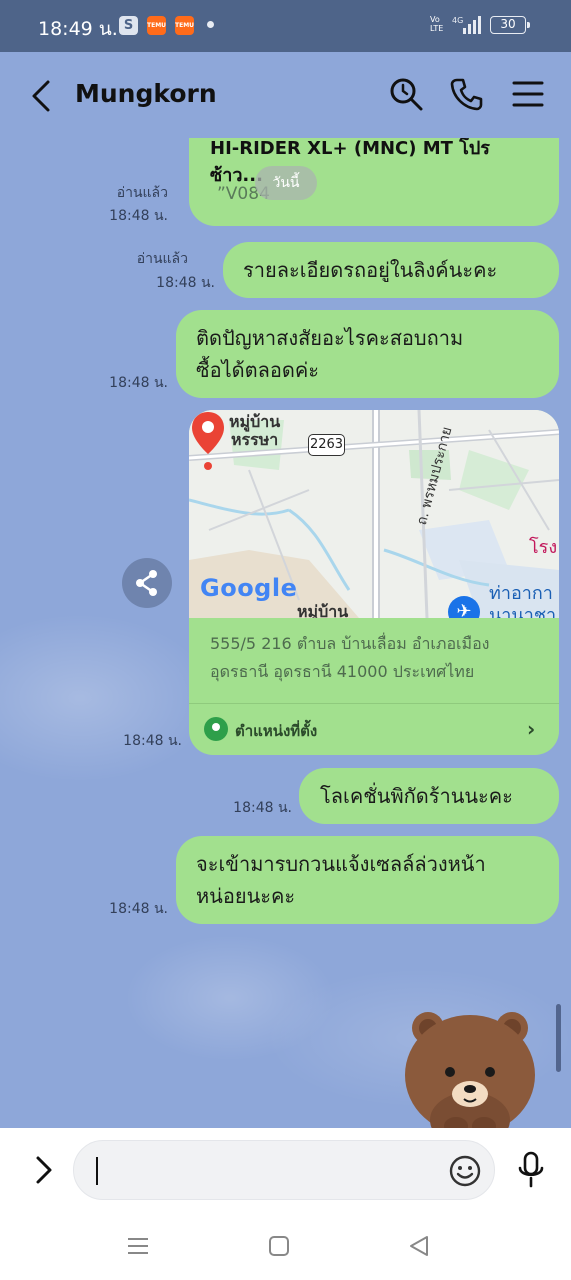  Describe the element at coordinates (470, 1064) in the screenshot. I see `bear-sticker` at that location.